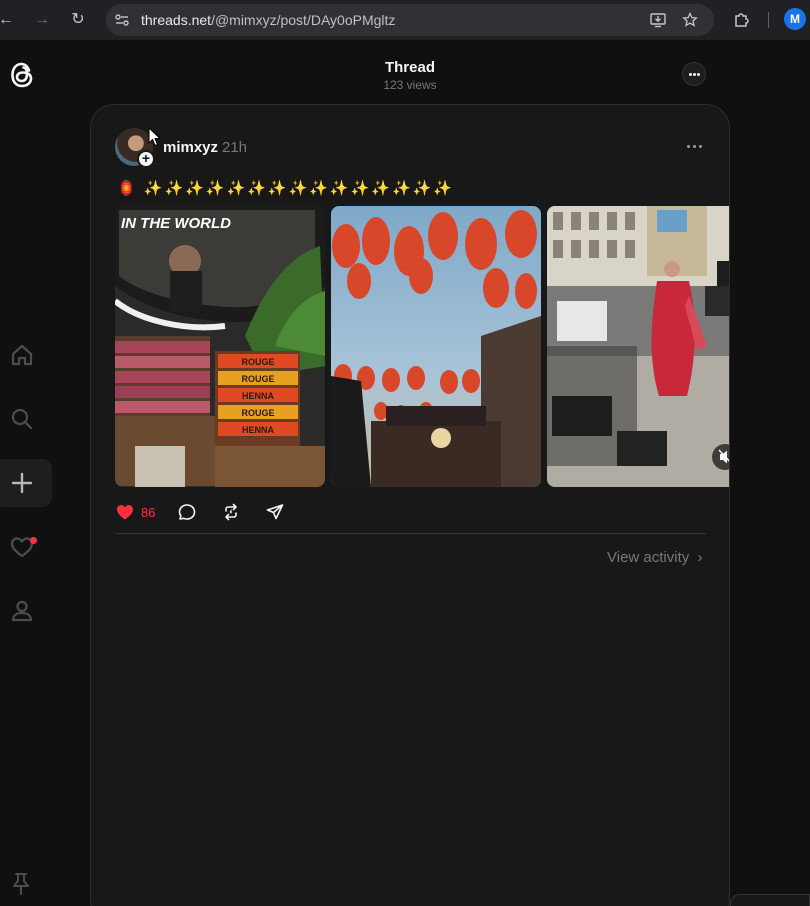 The image size is (810, 906). I want to click on extensions-icon, so click(742, 20).